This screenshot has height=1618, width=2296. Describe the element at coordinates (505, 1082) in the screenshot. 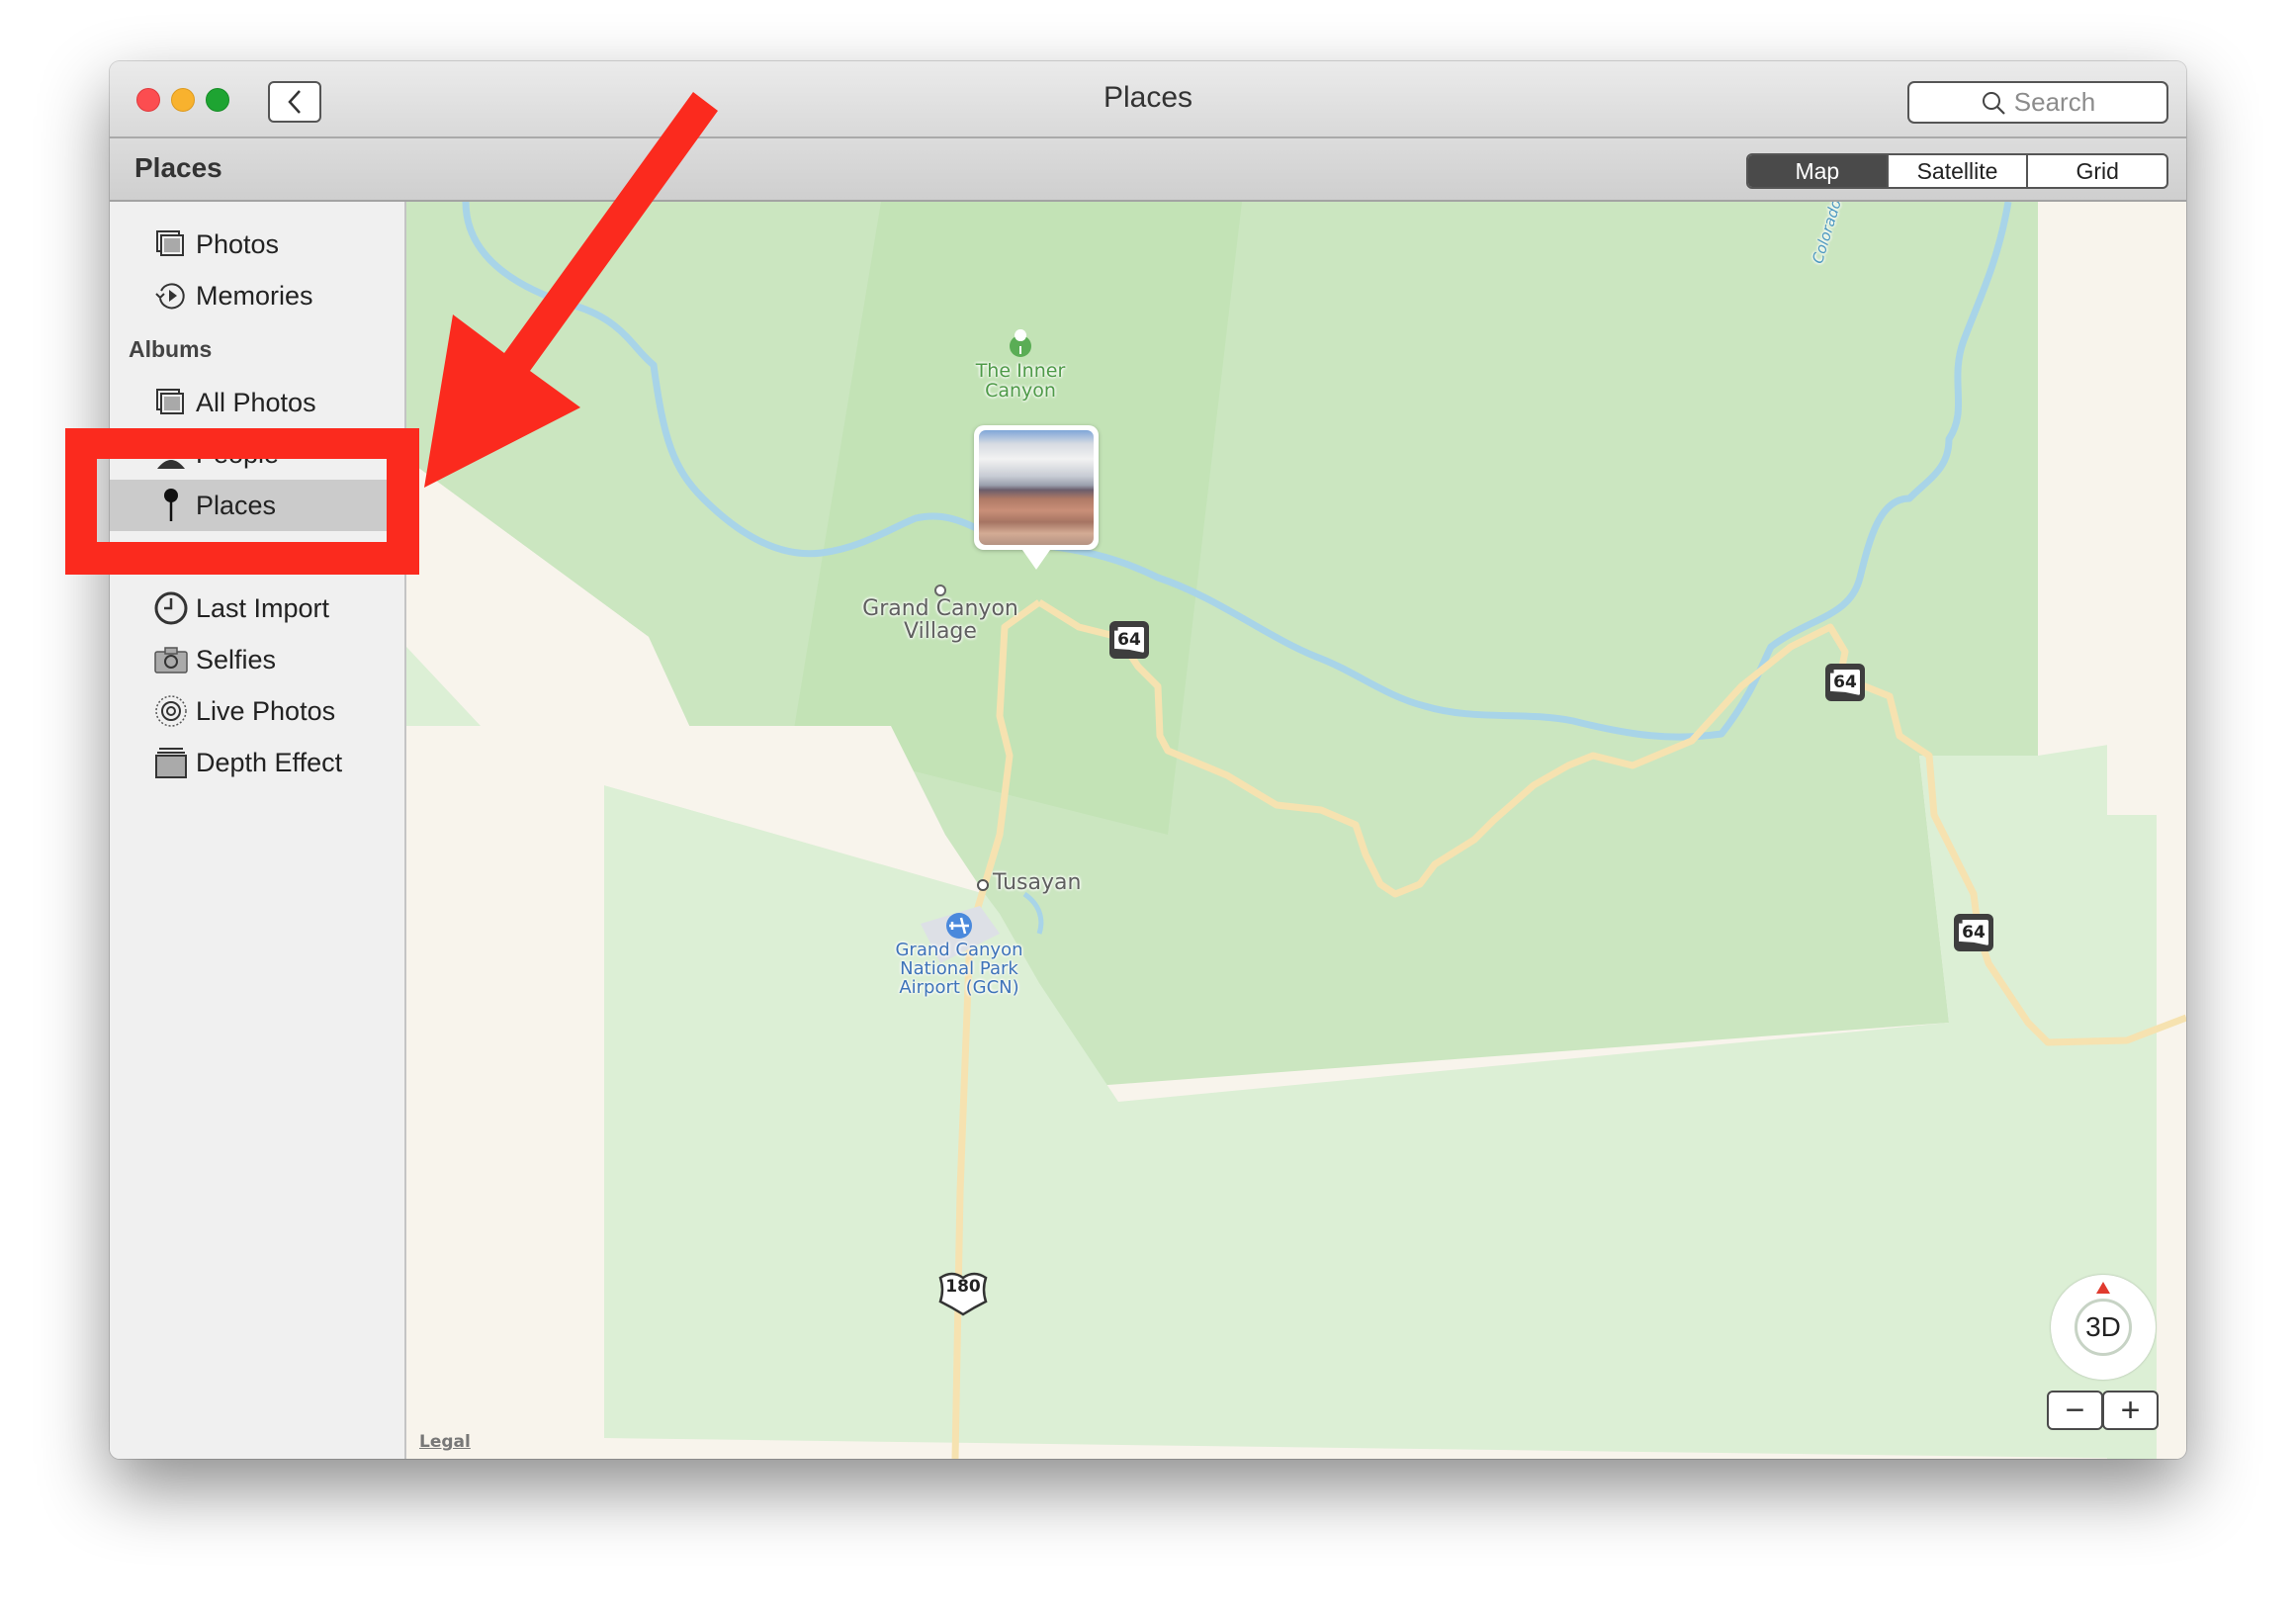

I see `land-strip-left` at that location.